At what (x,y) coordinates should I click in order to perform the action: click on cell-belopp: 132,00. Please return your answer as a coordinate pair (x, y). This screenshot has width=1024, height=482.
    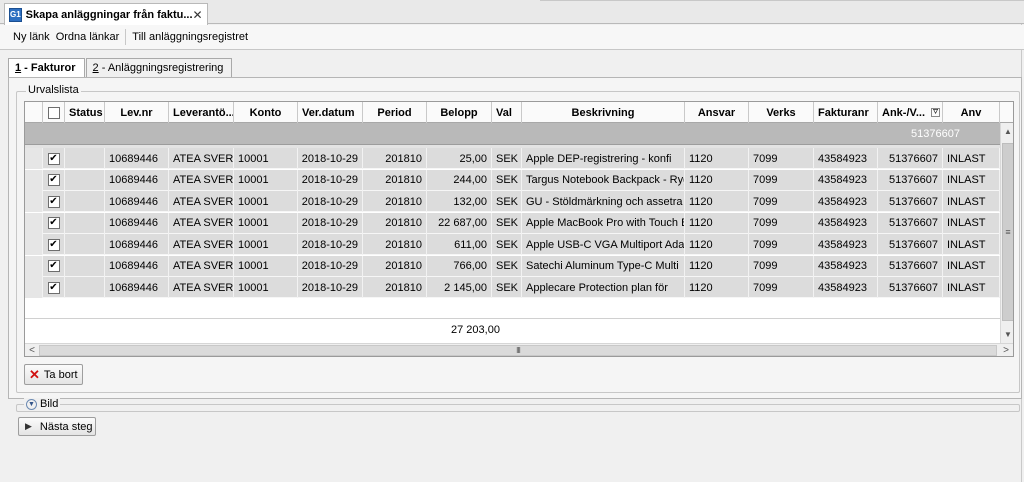
    Looking at the image, I should click on (459, 201).